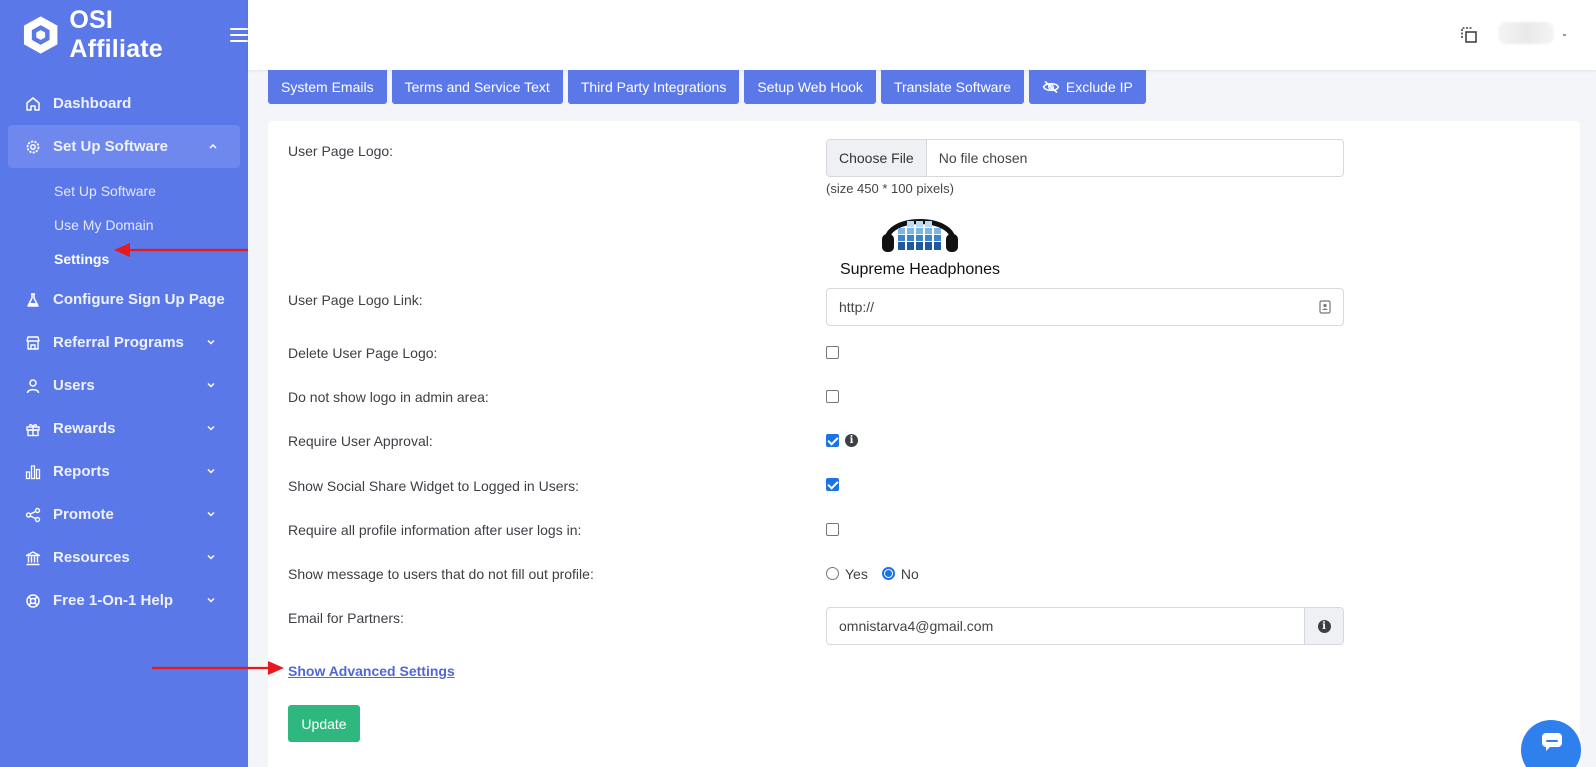 The width and height of the screenshot is (1596, 767). Describe the element at coordinates (355, 300) in the screenshot. I see `logo-link-label: User Page Logo Link:` at that location.